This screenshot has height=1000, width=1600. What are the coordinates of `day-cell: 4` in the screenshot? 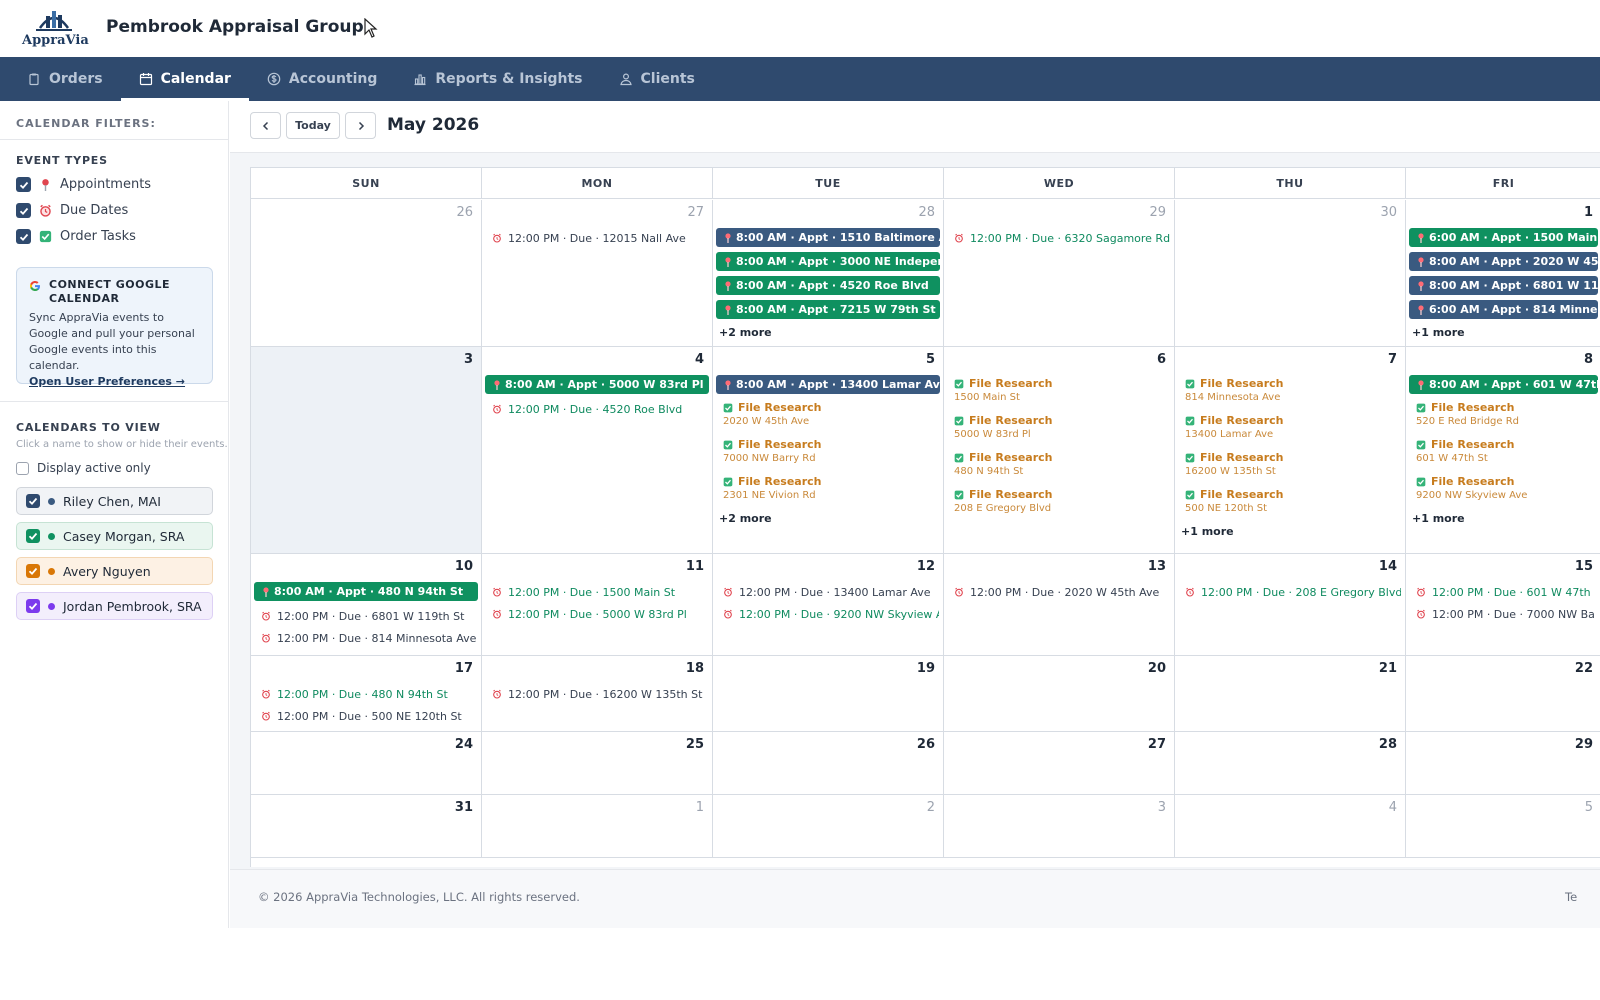 It's located at (1290, 826).